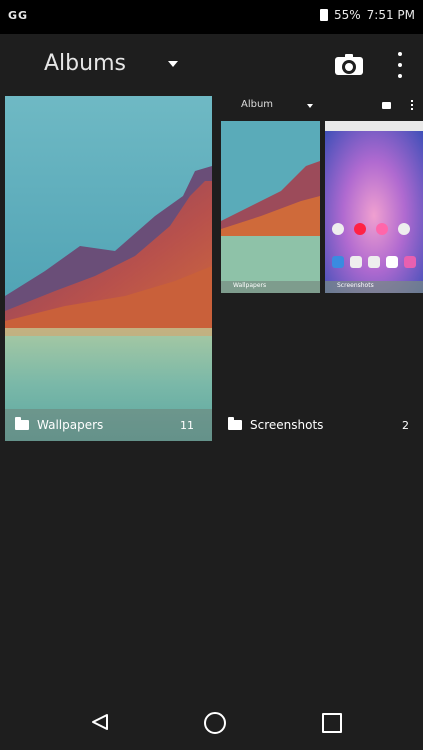  What do you see at coordinates (323, 15) in the screenshot?
I see `battery-icon` at bounding box center [323, 15].